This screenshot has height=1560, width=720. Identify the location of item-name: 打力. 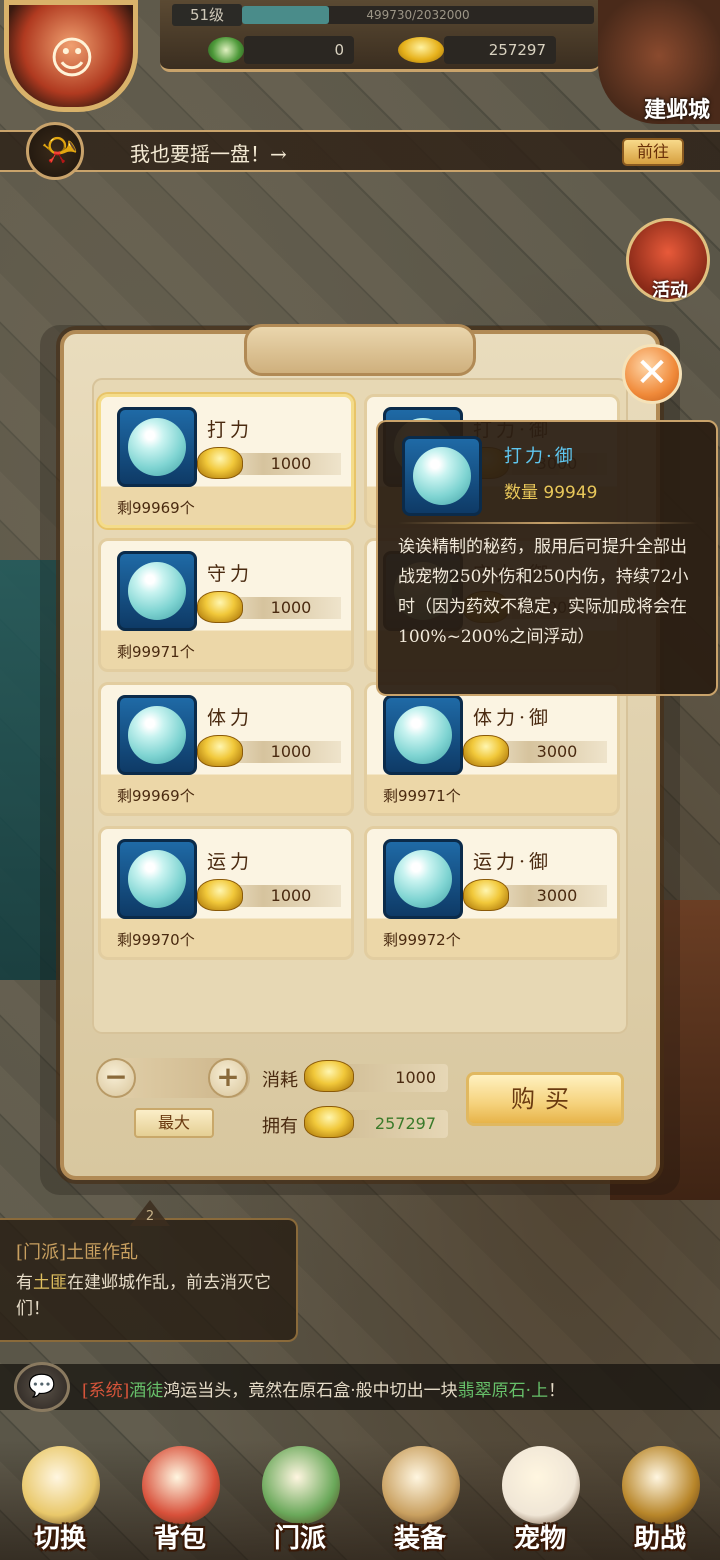
(230, 430).